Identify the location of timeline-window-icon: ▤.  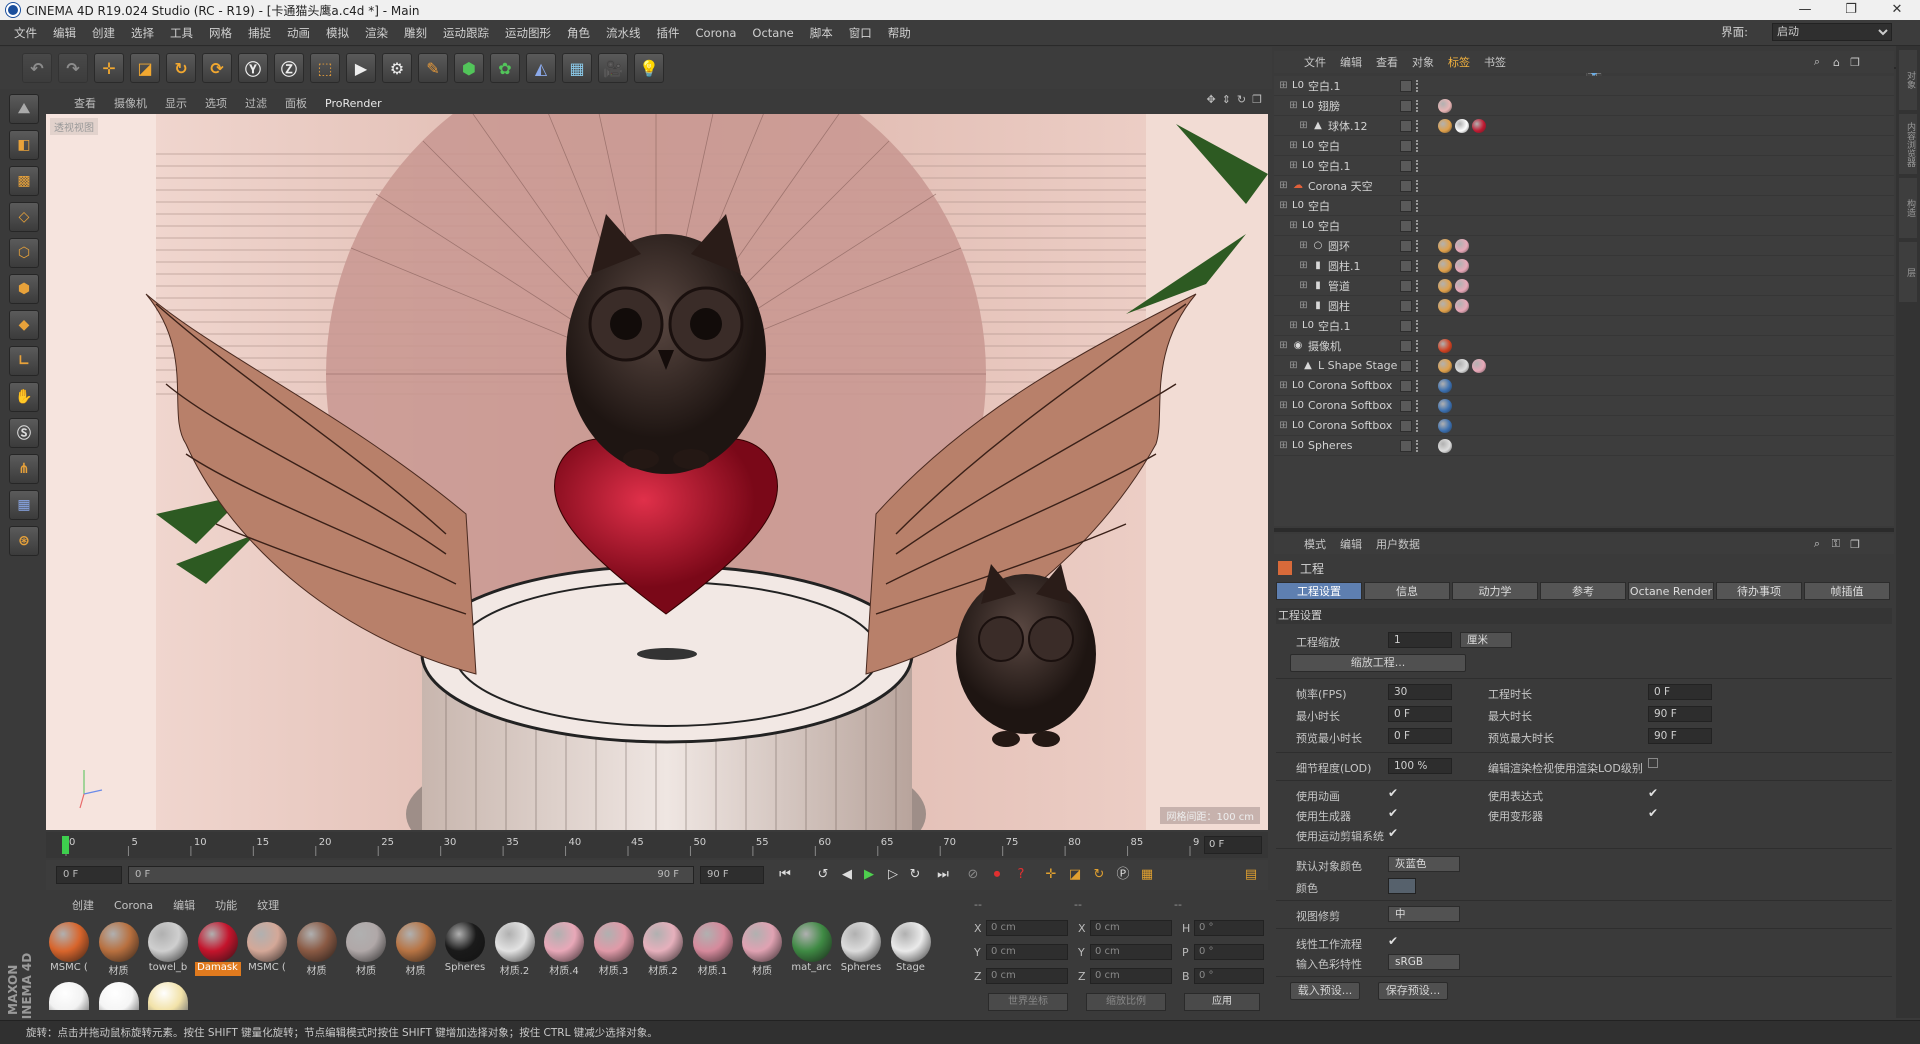
(1251, 875).